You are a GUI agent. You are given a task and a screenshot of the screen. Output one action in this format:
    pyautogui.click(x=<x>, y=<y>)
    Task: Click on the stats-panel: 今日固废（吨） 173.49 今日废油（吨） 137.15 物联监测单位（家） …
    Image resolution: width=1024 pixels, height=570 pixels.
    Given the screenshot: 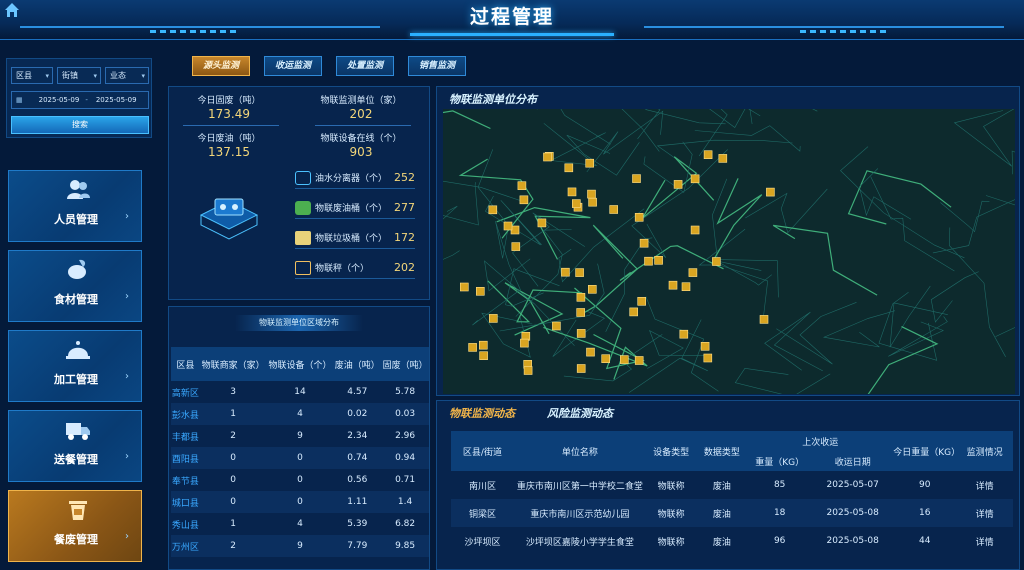 What is the action you would take?
    pyautogui.click(x=299, y=193)
    